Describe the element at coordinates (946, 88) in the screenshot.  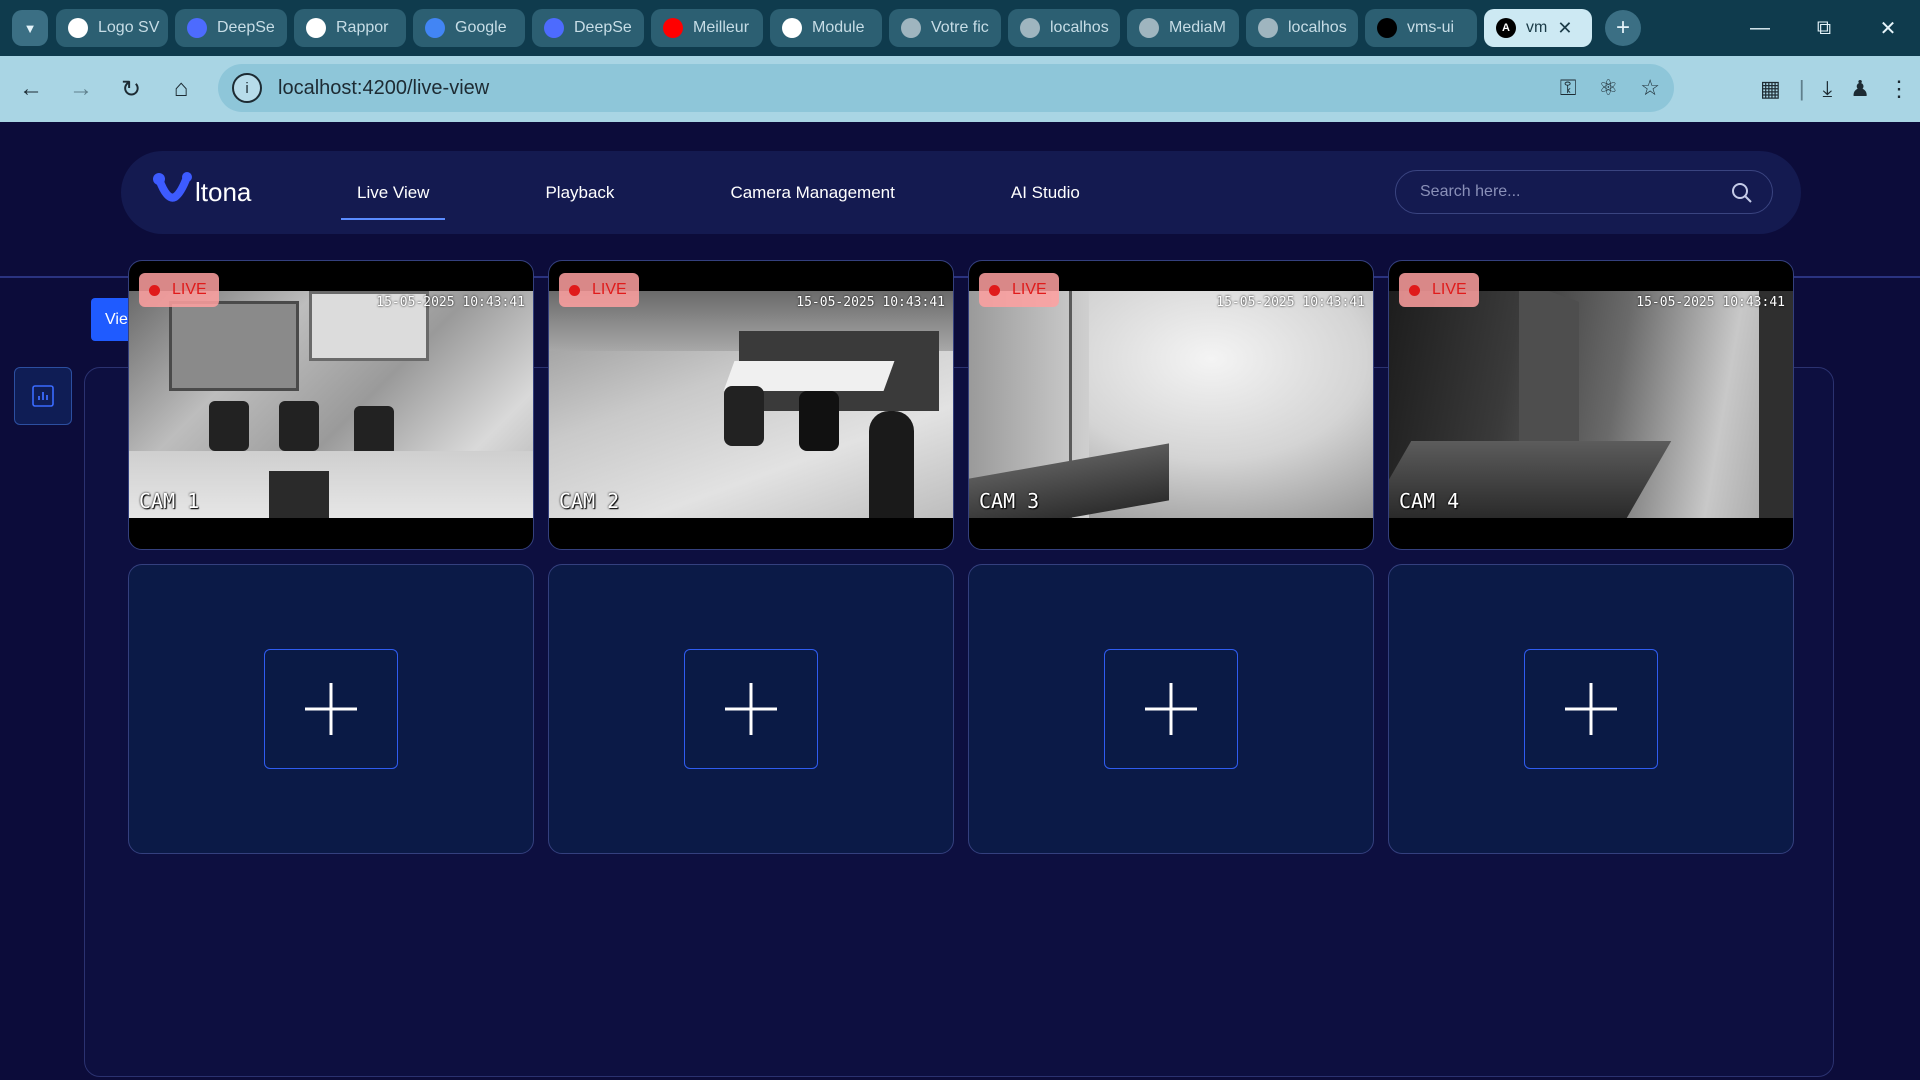
I see `address-bar: i localhost:4200/live-view ⚿ ⚛ ☆` at that location.